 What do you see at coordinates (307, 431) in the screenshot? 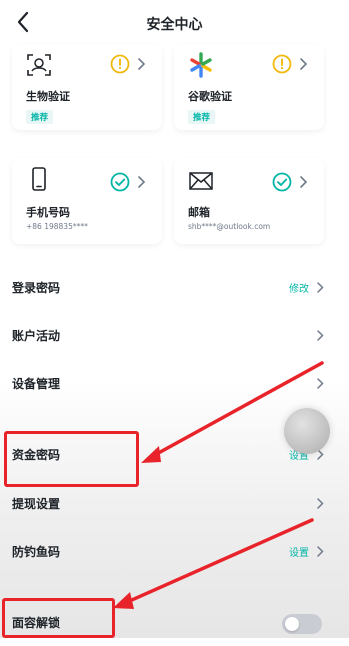
I see `floating-assist-button` at bounding box center [307, 431].